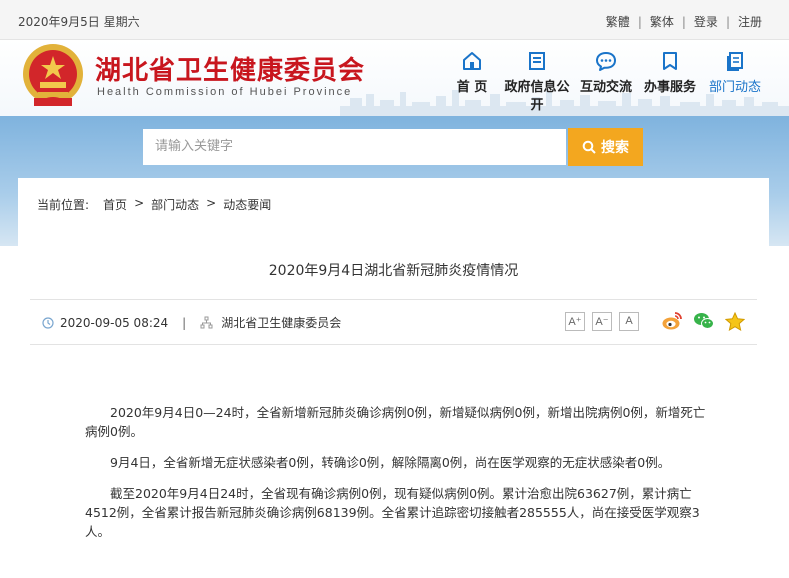 The image size is (789, 578). What do you see at coordinates (575, 321) in the screenshot?
I see `font-increase-button: A⁺` at bounding box center [575, 321].